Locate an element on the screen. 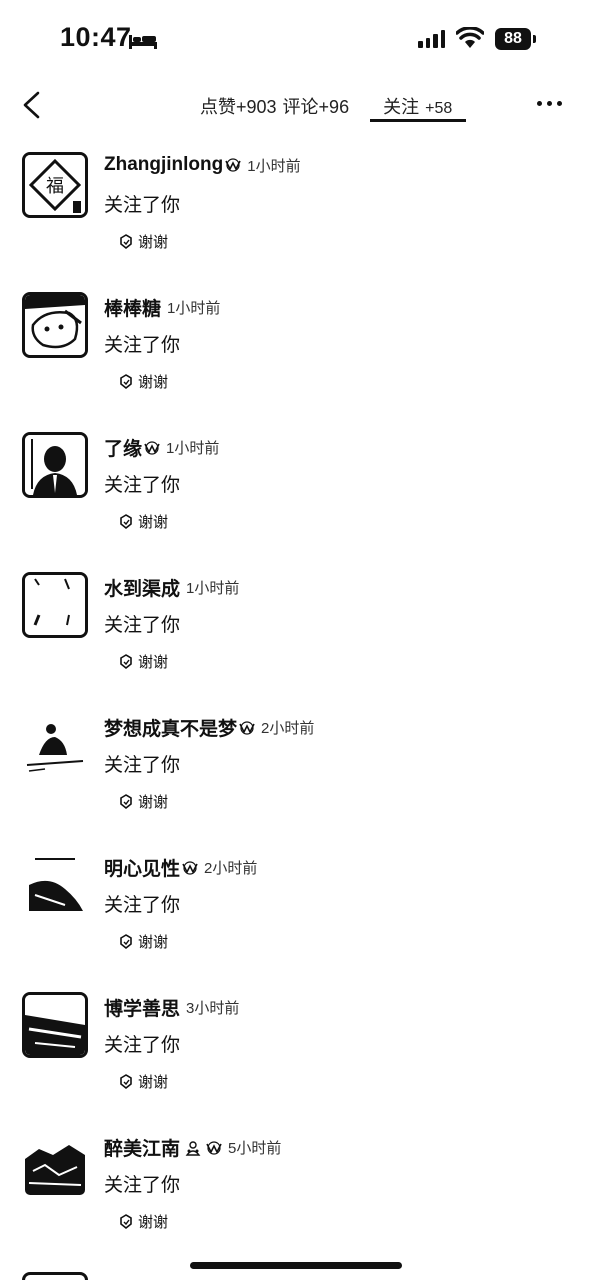 The width and height of the screenshot is (590, 1280). flower-emoji-icon is located at coordinates (193, 1148).